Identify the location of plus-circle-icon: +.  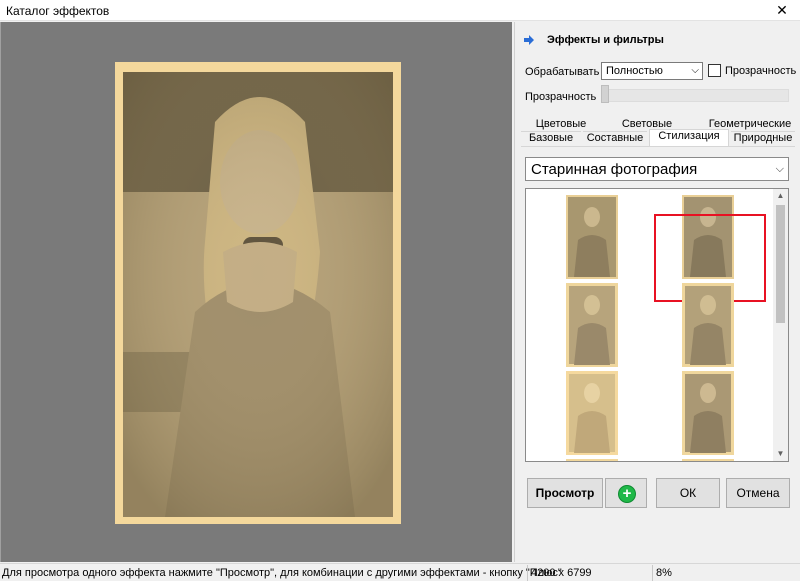
(627, 494).